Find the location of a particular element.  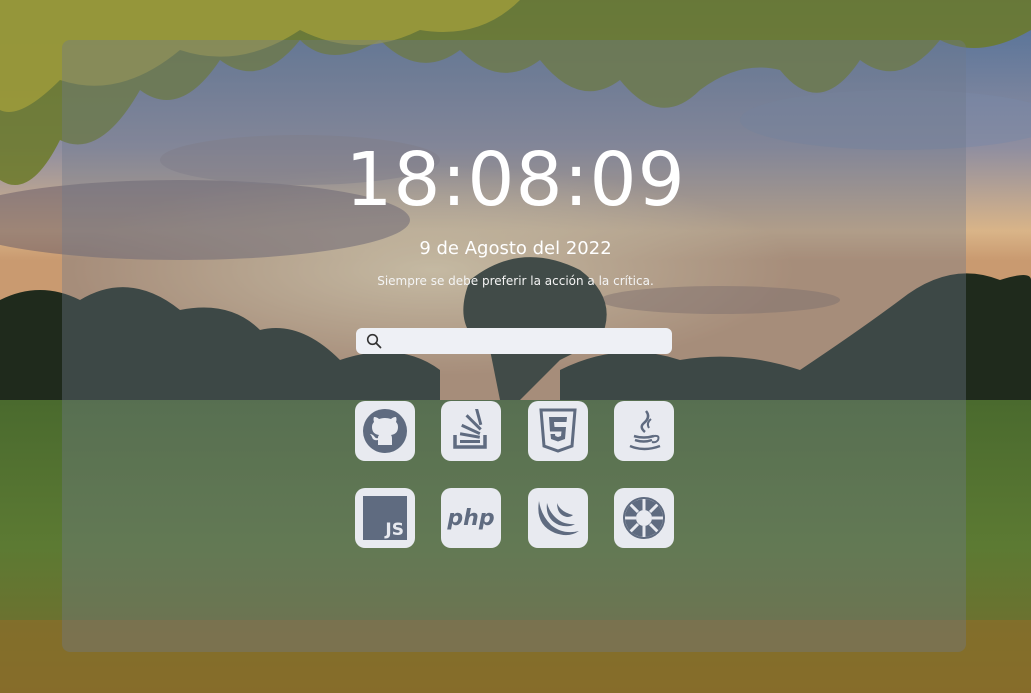

openshift-icon is located at coordinates (644, 518).